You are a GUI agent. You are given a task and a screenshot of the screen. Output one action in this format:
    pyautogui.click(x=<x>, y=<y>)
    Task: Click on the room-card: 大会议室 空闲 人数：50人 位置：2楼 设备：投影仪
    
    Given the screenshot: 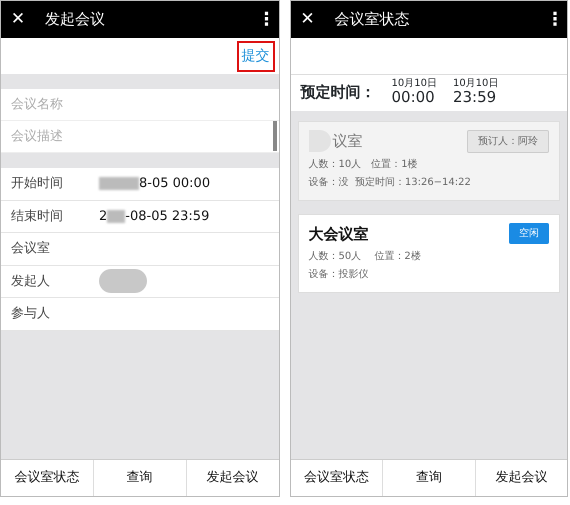 What is the action you would take?
    pyautogui.click(x=429, y=253)
    